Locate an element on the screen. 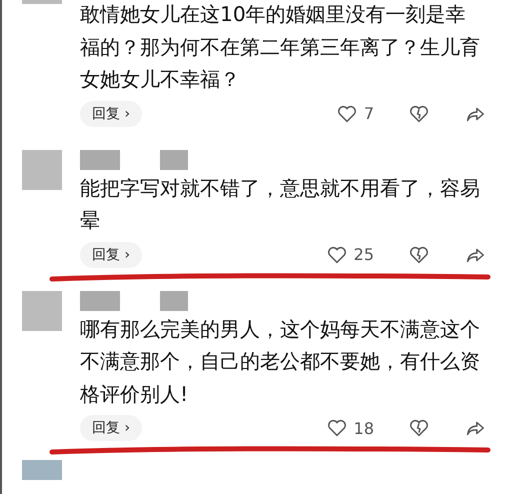 The image size is (508, 494). like-count: 25 is located at coordinates (364, 254).